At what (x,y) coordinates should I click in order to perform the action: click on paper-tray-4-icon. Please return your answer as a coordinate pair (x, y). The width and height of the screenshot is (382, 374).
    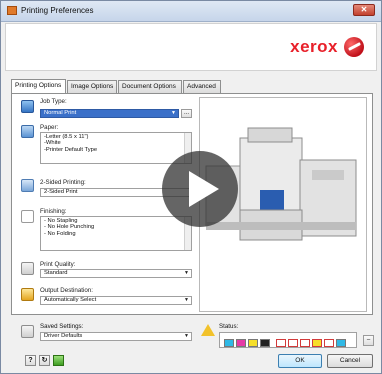
    Looking at the image, I should click on (317, 343).